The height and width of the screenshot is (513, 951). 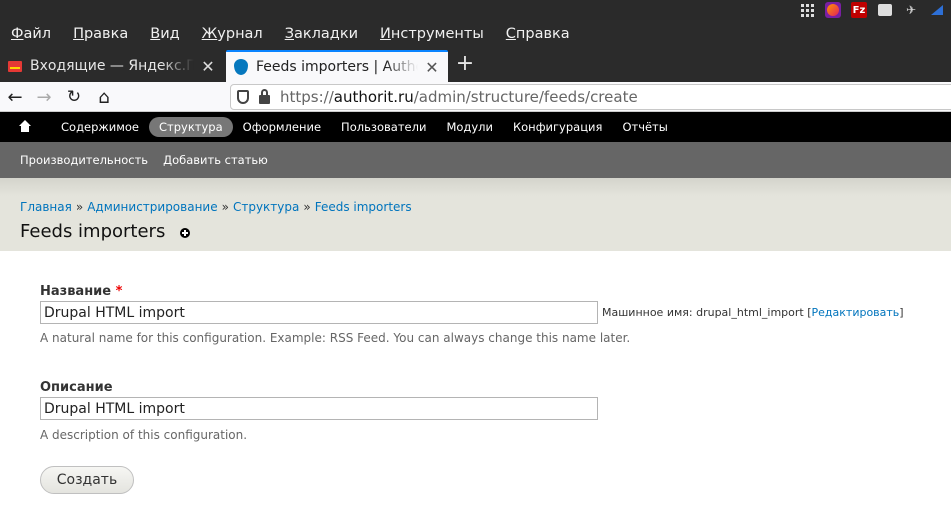 What do you see at coordinates (282, 127) in the screenshot?
I see `admin-toolbar-item: Оформление` at bounding box center [282, 127].